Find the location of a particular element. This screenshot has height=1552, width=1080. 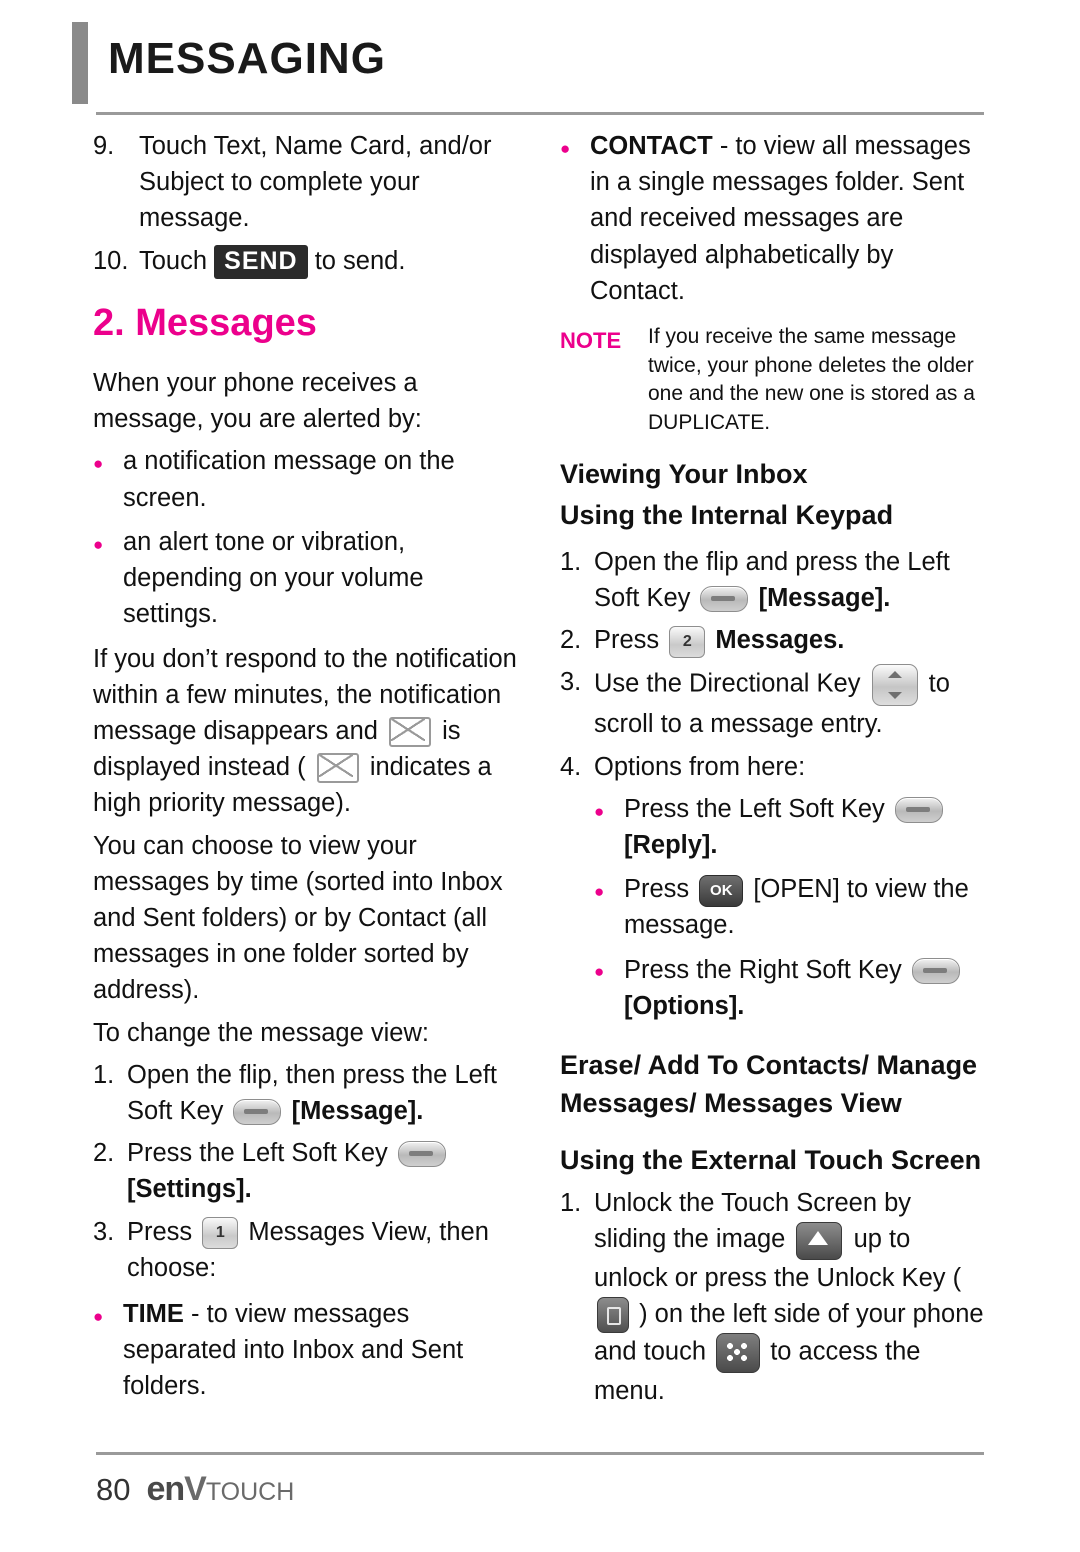

option-reply-b: [Reply]. is located at coordinates (671, 845).